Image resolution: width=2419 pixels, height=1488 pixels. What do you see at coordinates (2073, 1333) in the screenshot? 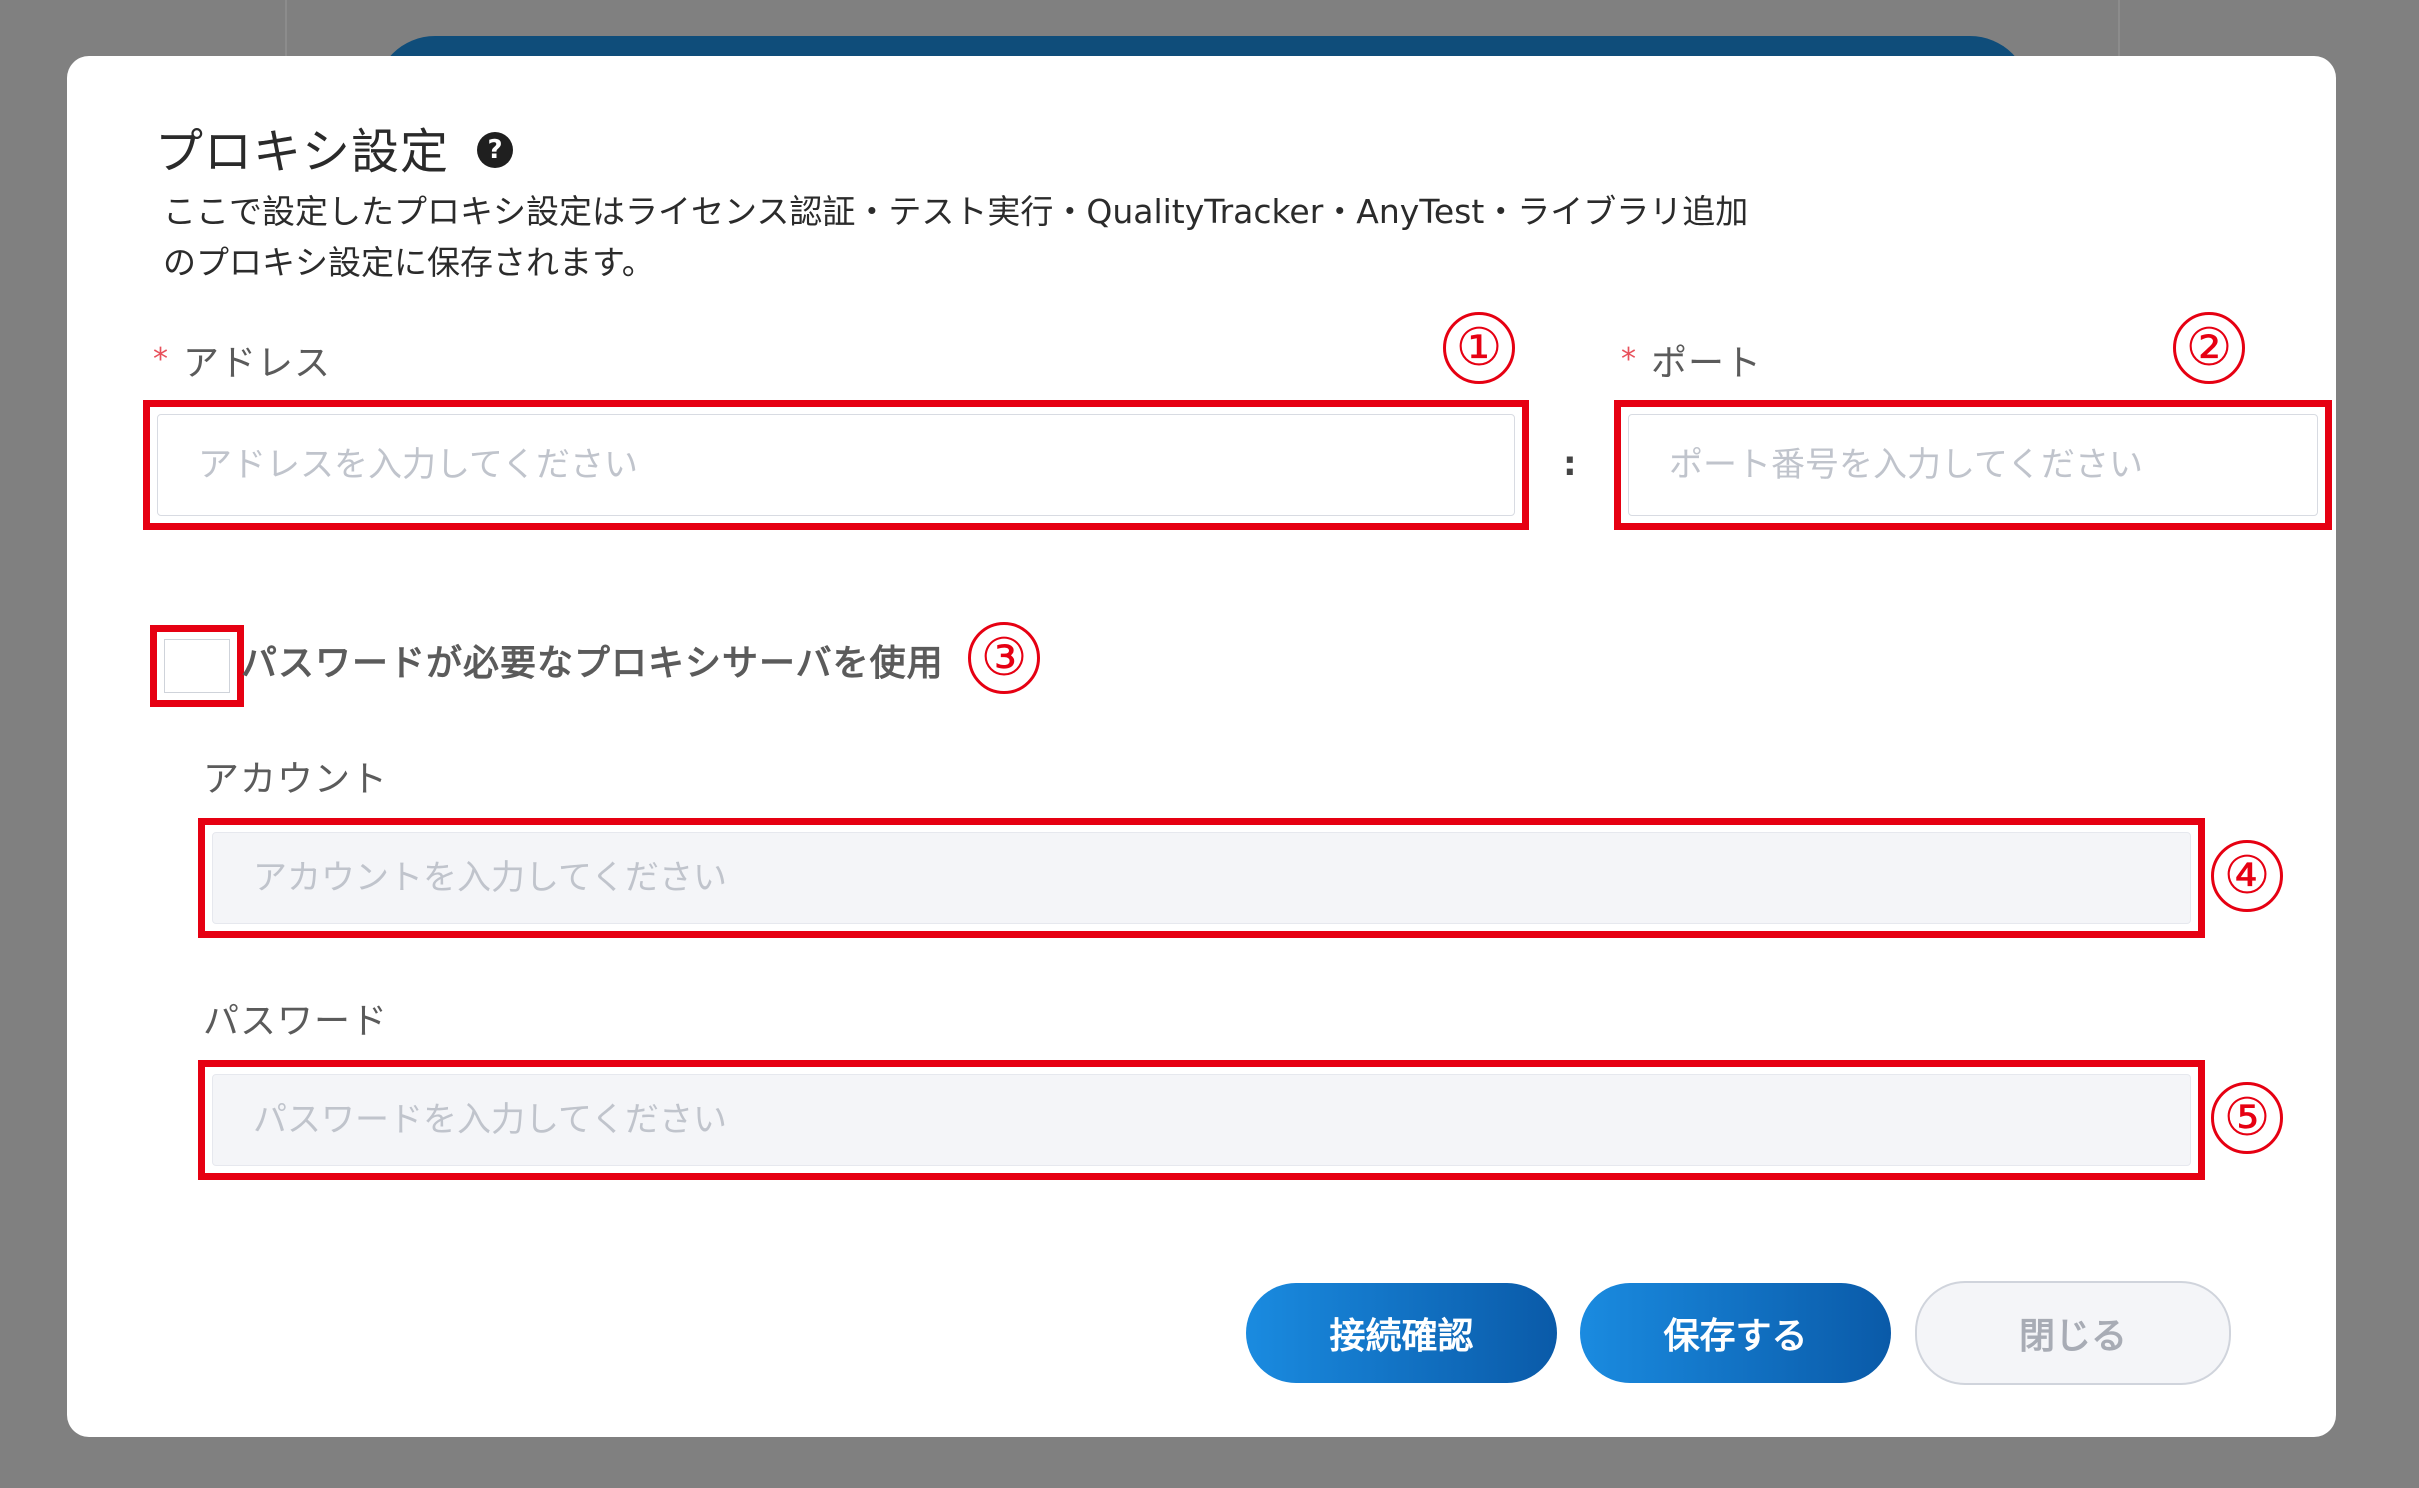
I see `close-button: 閉じる` at bounding box center [2073, 1333].